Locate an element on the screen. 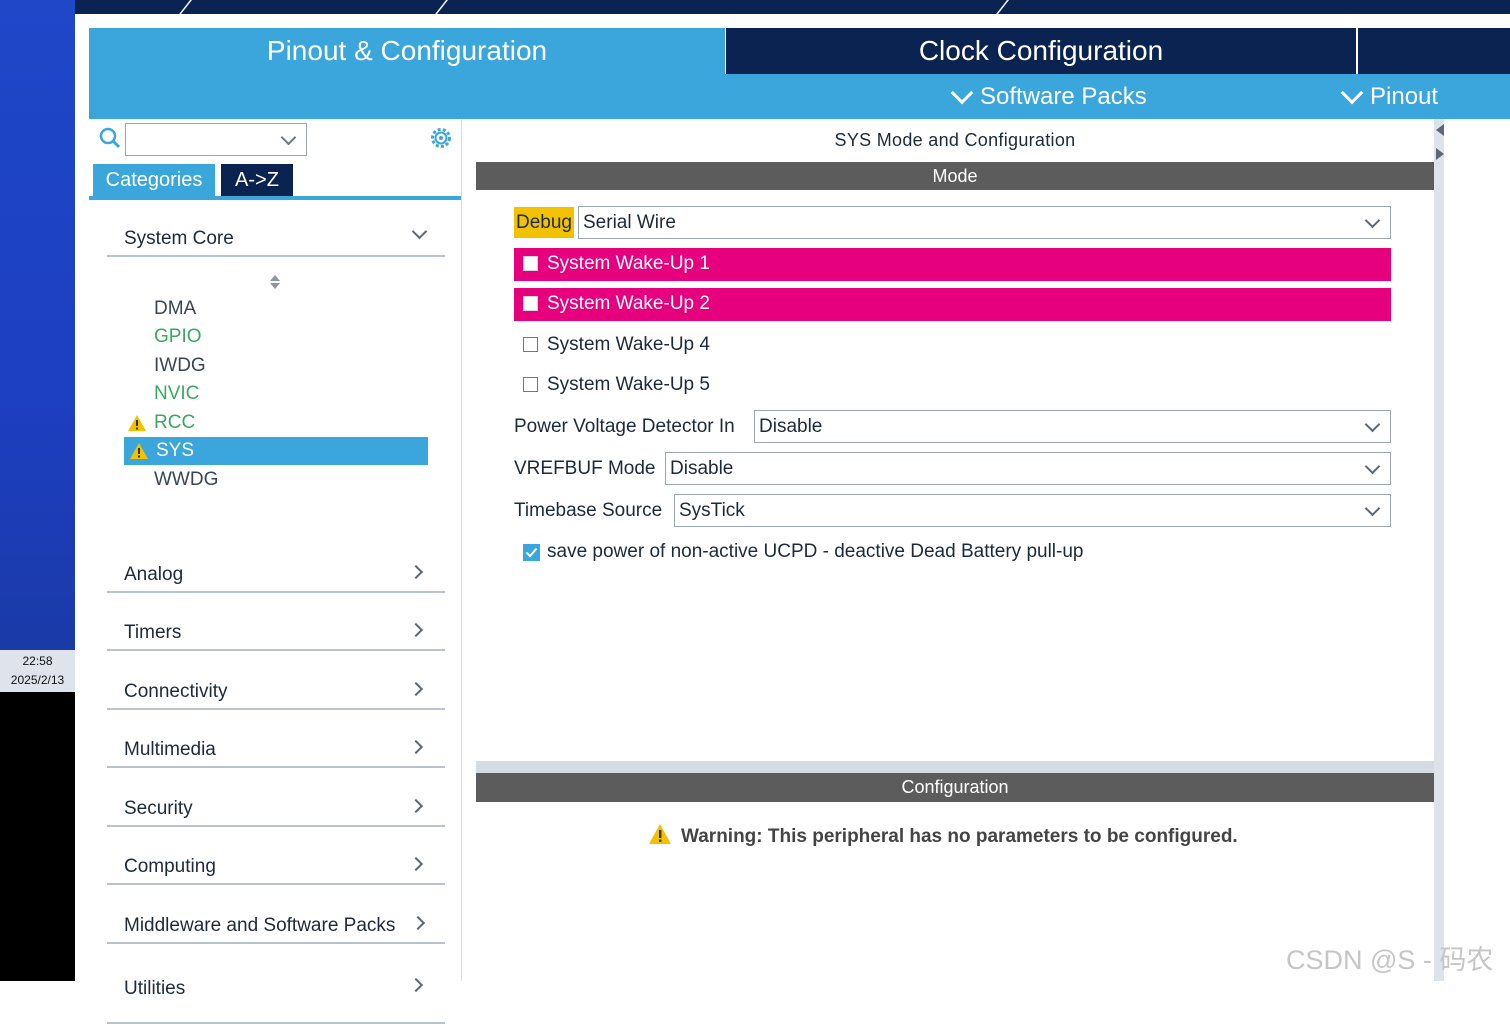  wakeup-5-row: System Wake-Up 5 is located at coordinates (952, 385).